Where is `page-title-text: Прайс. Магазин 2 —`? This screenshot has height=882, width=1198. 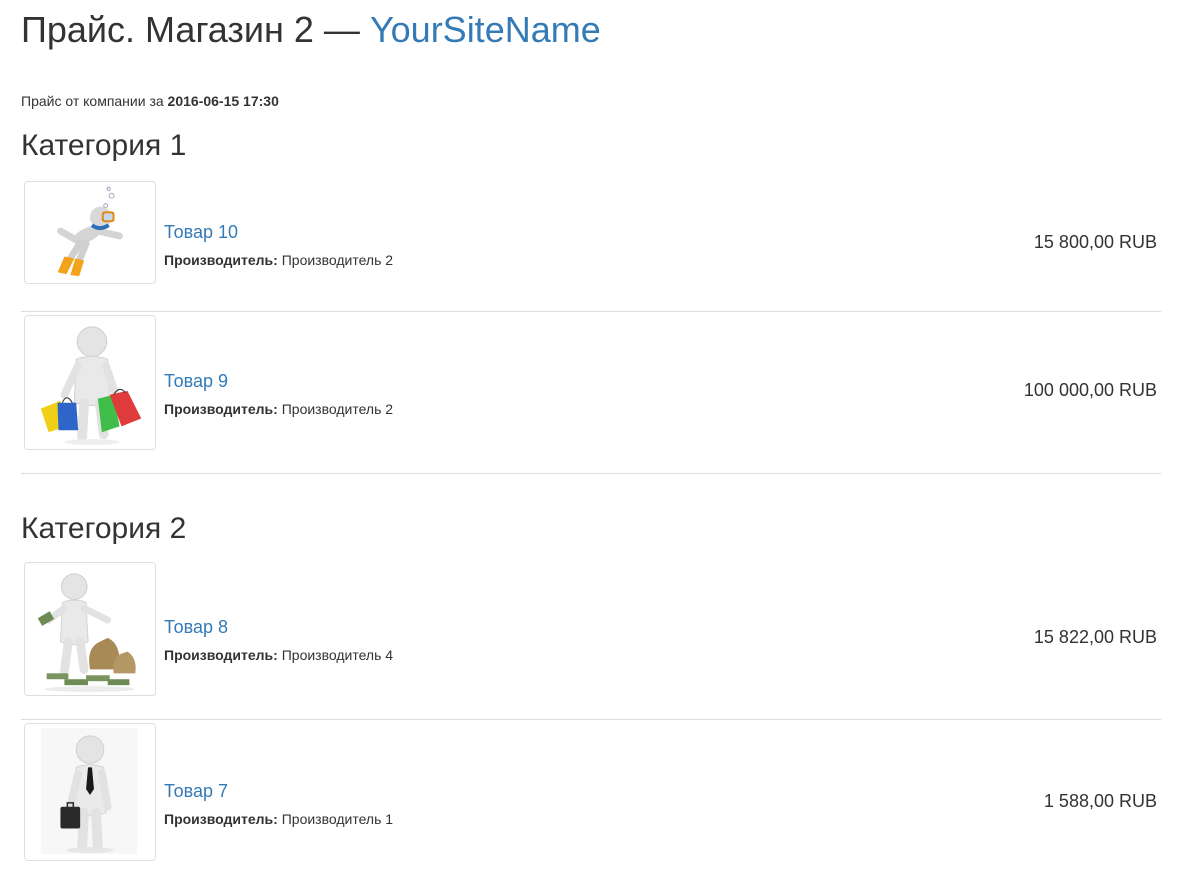
page-title-text: Прайс. Магазин 2 — is located at coordinates (195, 29).